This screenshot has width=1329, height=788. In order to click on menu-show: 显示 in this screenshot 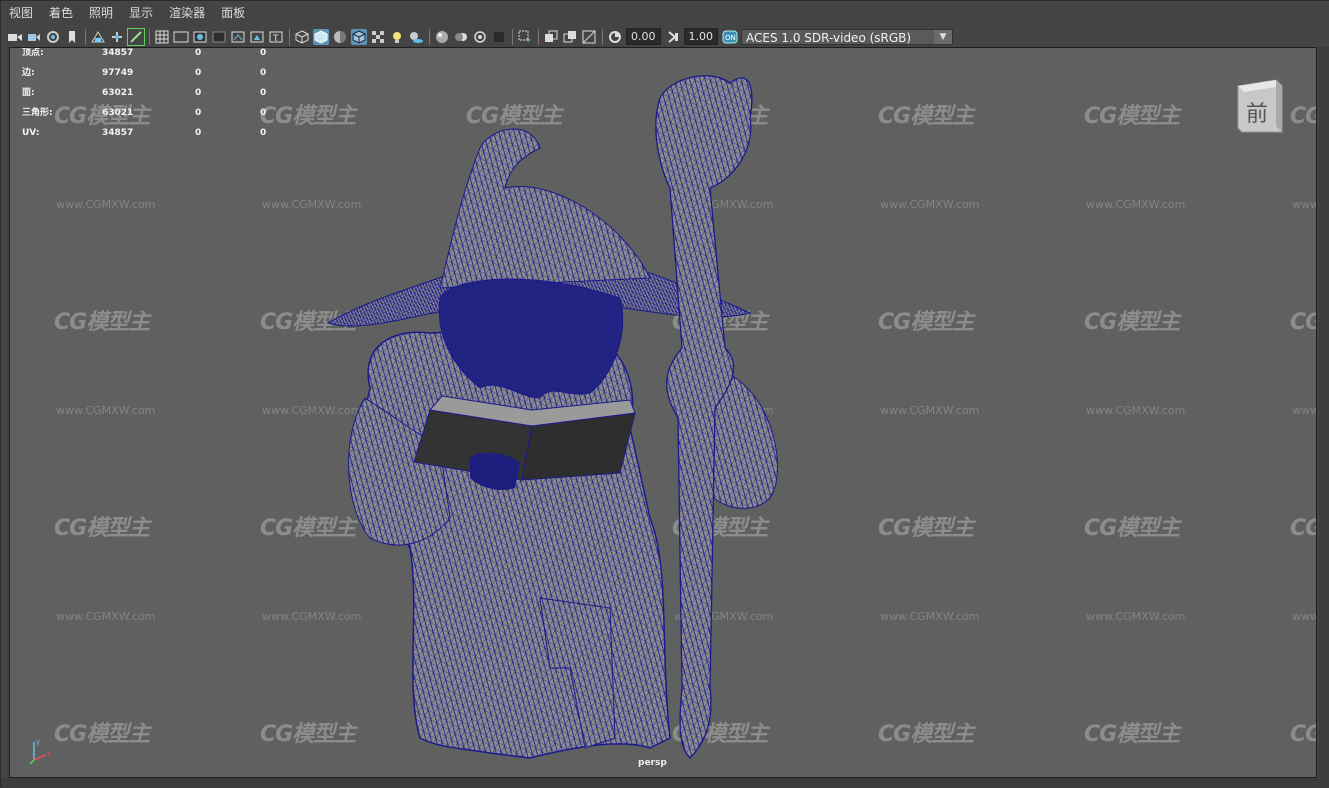, I will do `click(141, 13)`.